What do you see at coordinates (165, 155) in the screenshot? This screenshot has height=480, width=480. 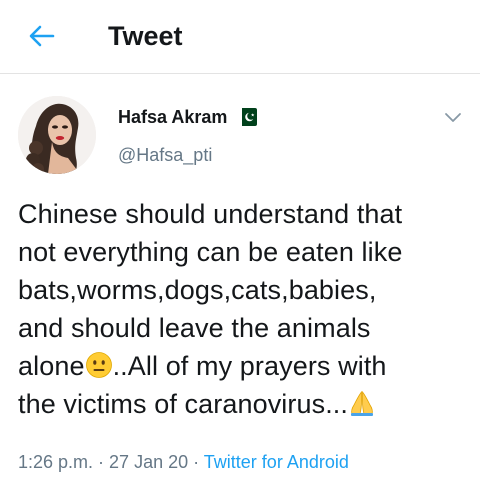 I see `author-handle: @Hafsa_pti` at bounding box center [165, 155].